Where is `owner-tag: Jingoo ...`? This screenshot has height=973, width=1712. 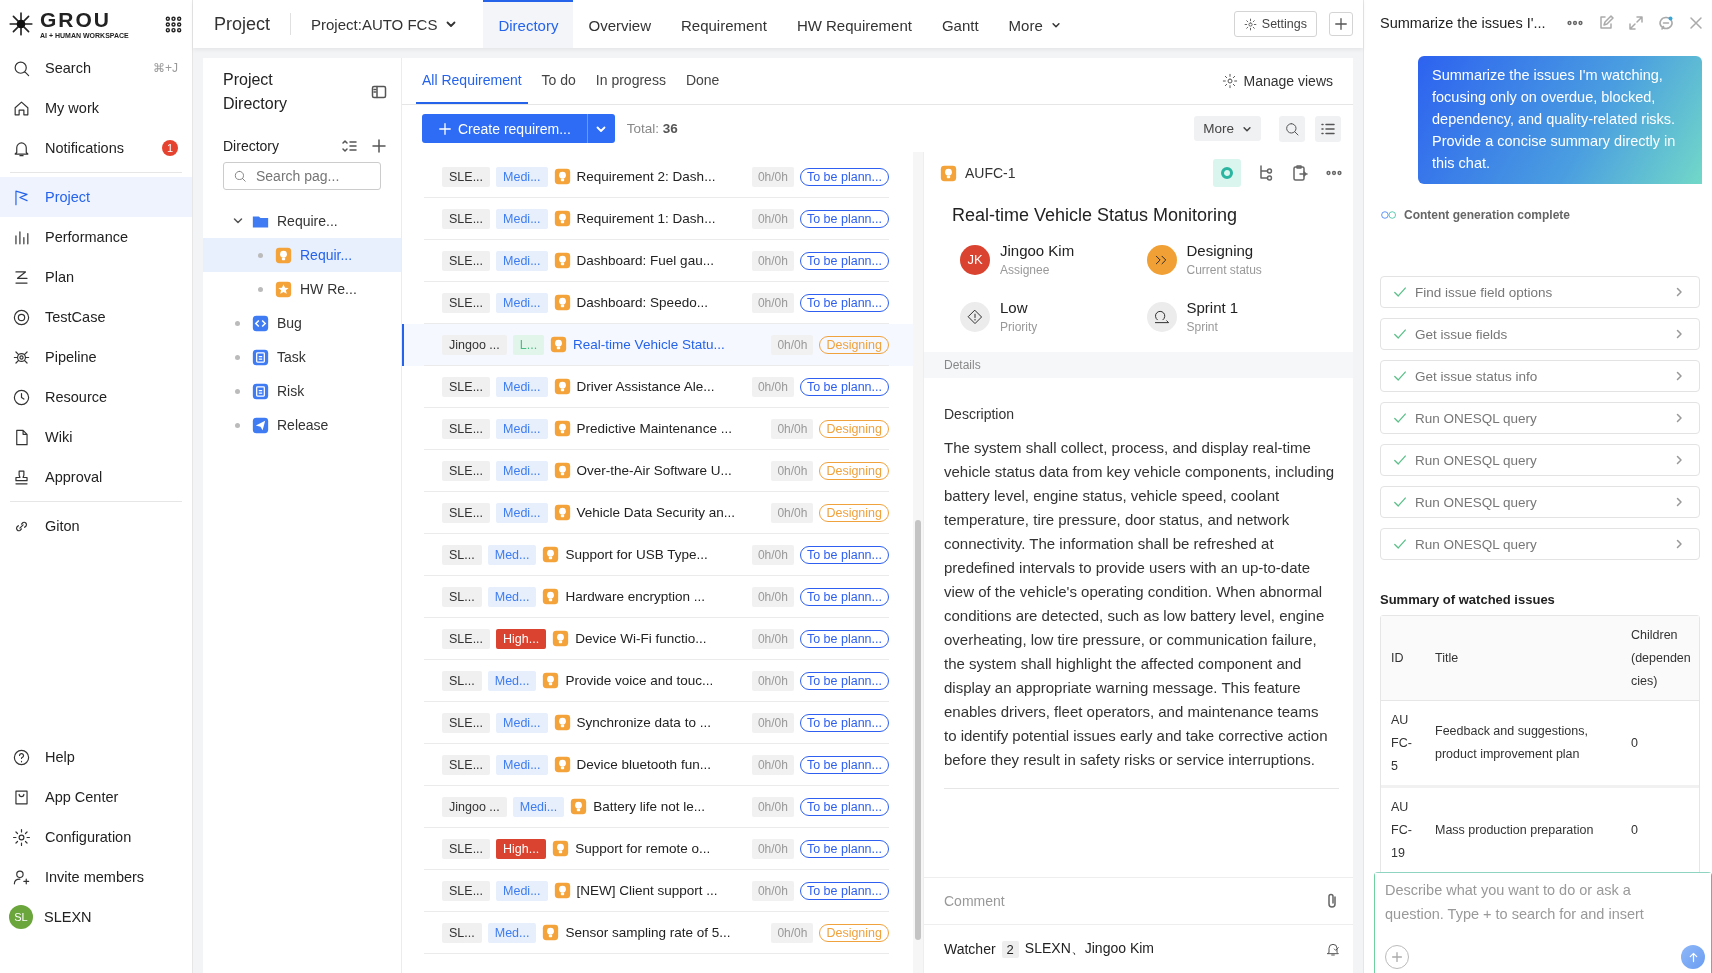
owner-tag: Jingoo ... is located at coordinates (474, 806).